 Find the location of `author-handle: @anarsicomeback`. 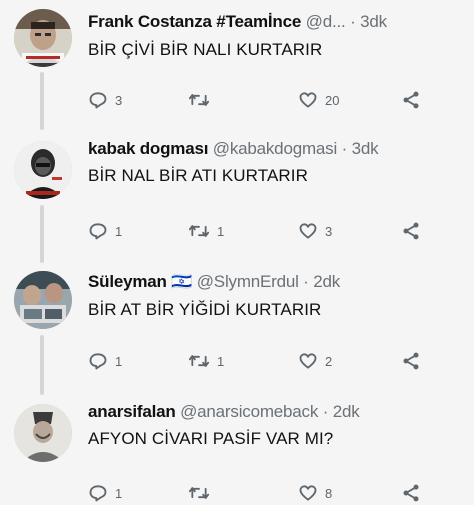

author-handle: @anarsicomeback is located at coordinates (249, 411).